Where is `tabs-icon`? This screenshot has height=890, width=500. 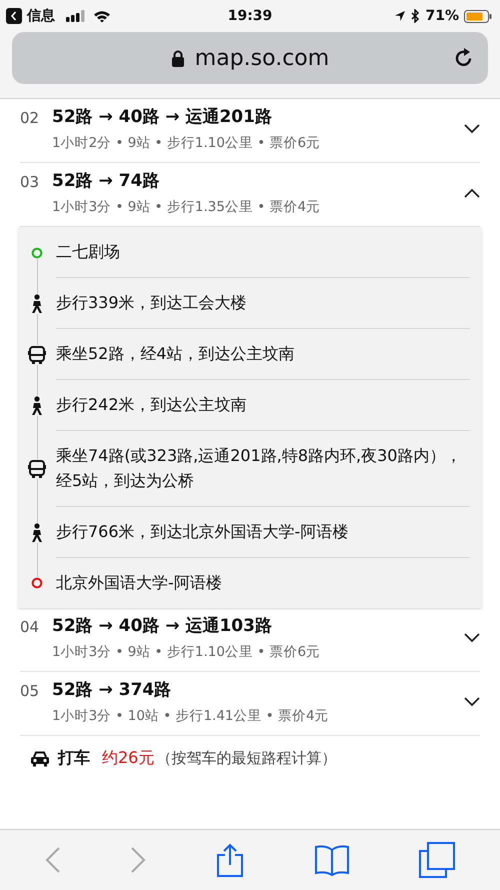 tabs-icon is located at coordinates (437, 860).